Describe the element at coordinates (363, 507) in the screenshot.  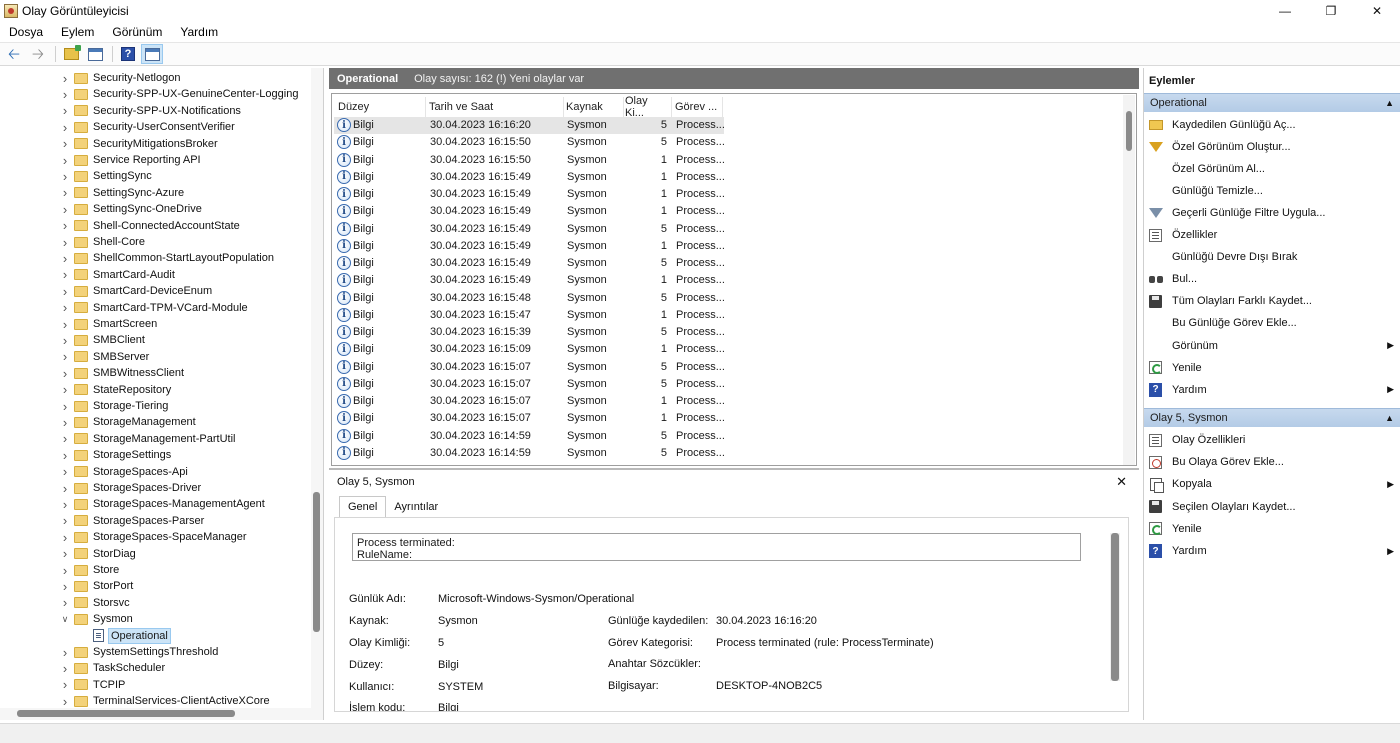
I see `tab-general: Genel` at that location.